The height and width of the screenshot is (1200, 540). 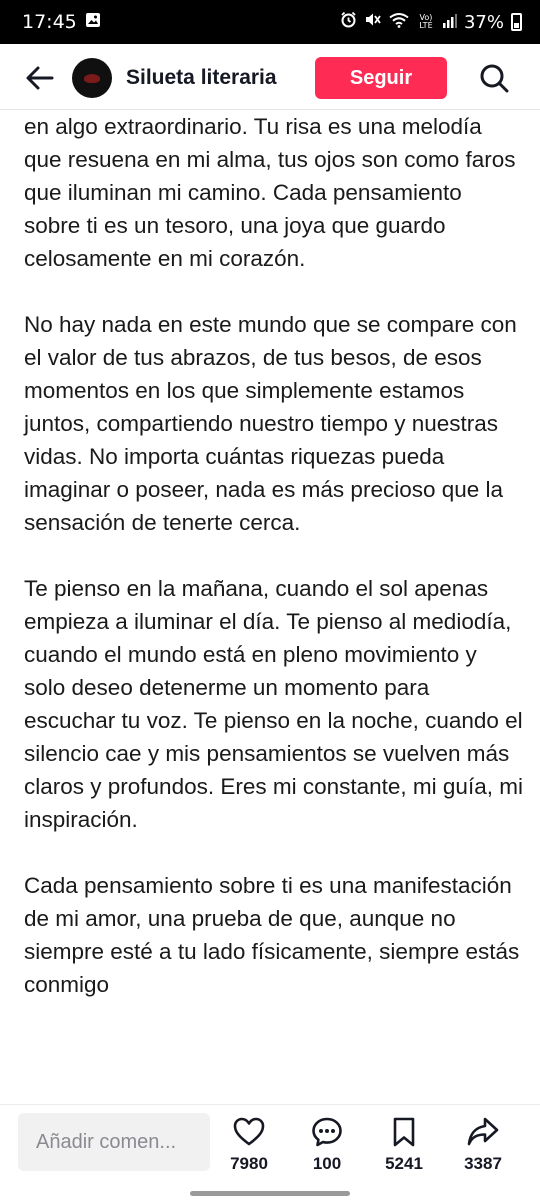 What do you see at coordinates (483, 1131) in the screenshot?
I see `share-icon` at bounding box center [483, 1131].